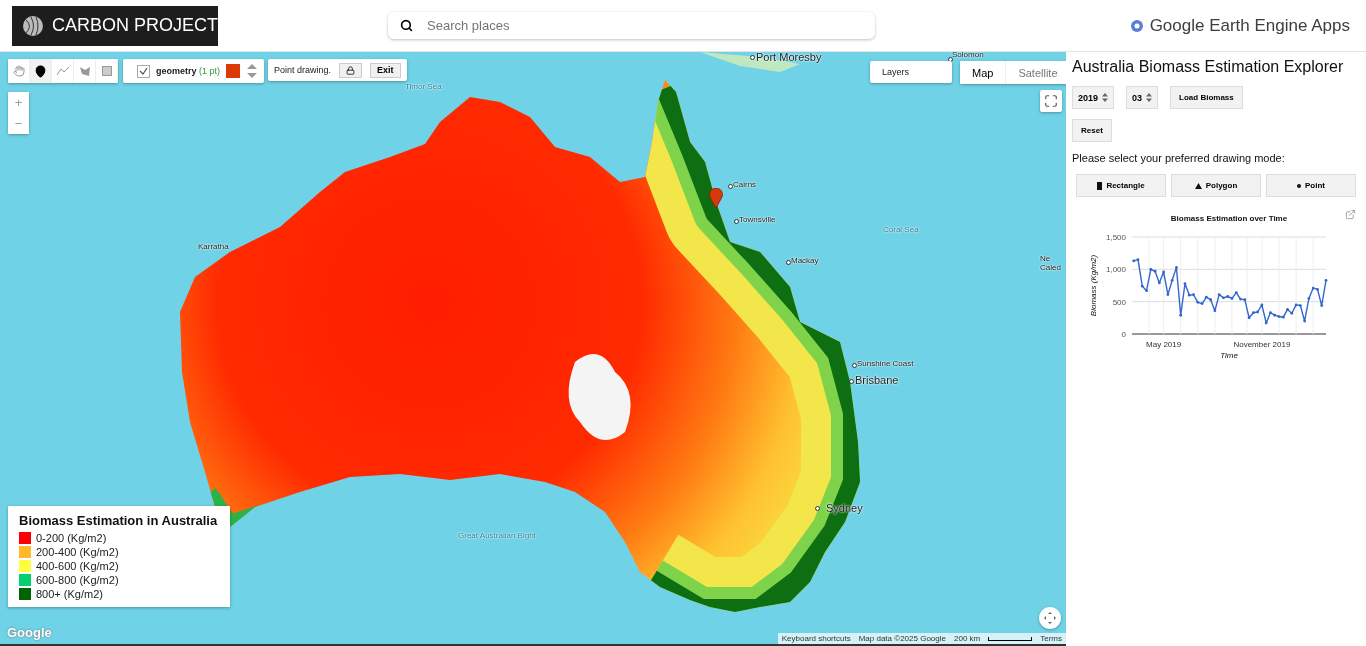  I want to click on legend-title: Biomass Estimation in Australia, so click(119, 520).